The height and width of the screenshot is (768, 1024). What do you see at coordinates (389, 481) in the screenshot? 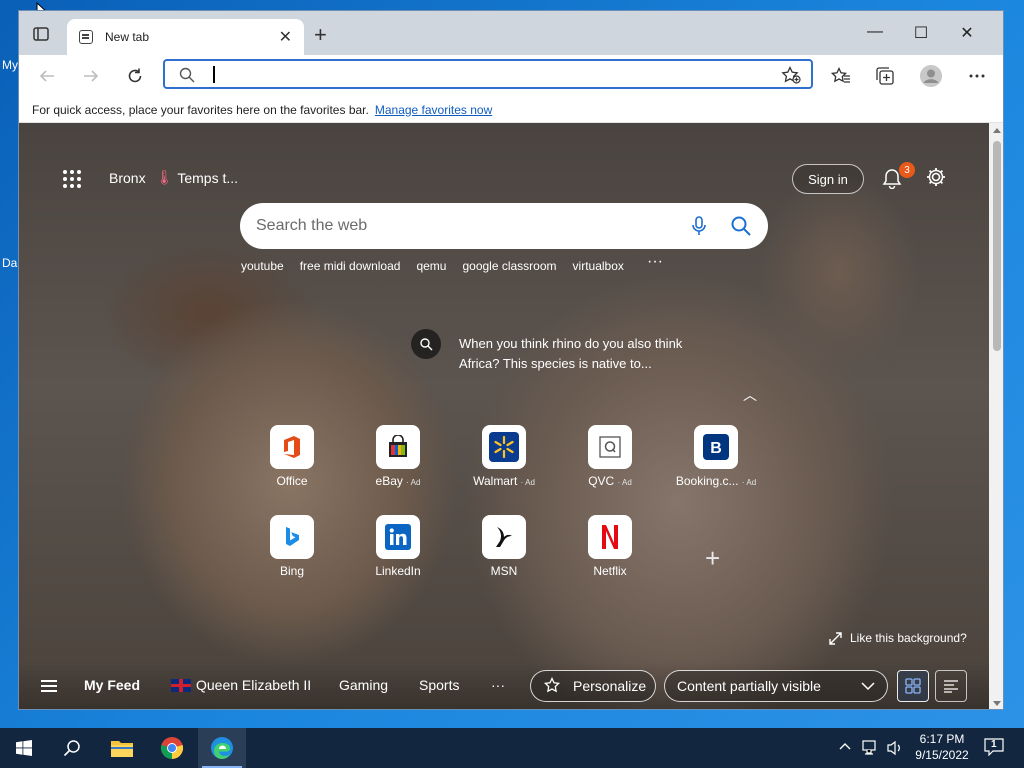
I see `quick-link-label: eBay` at bounding box center [389, 481].